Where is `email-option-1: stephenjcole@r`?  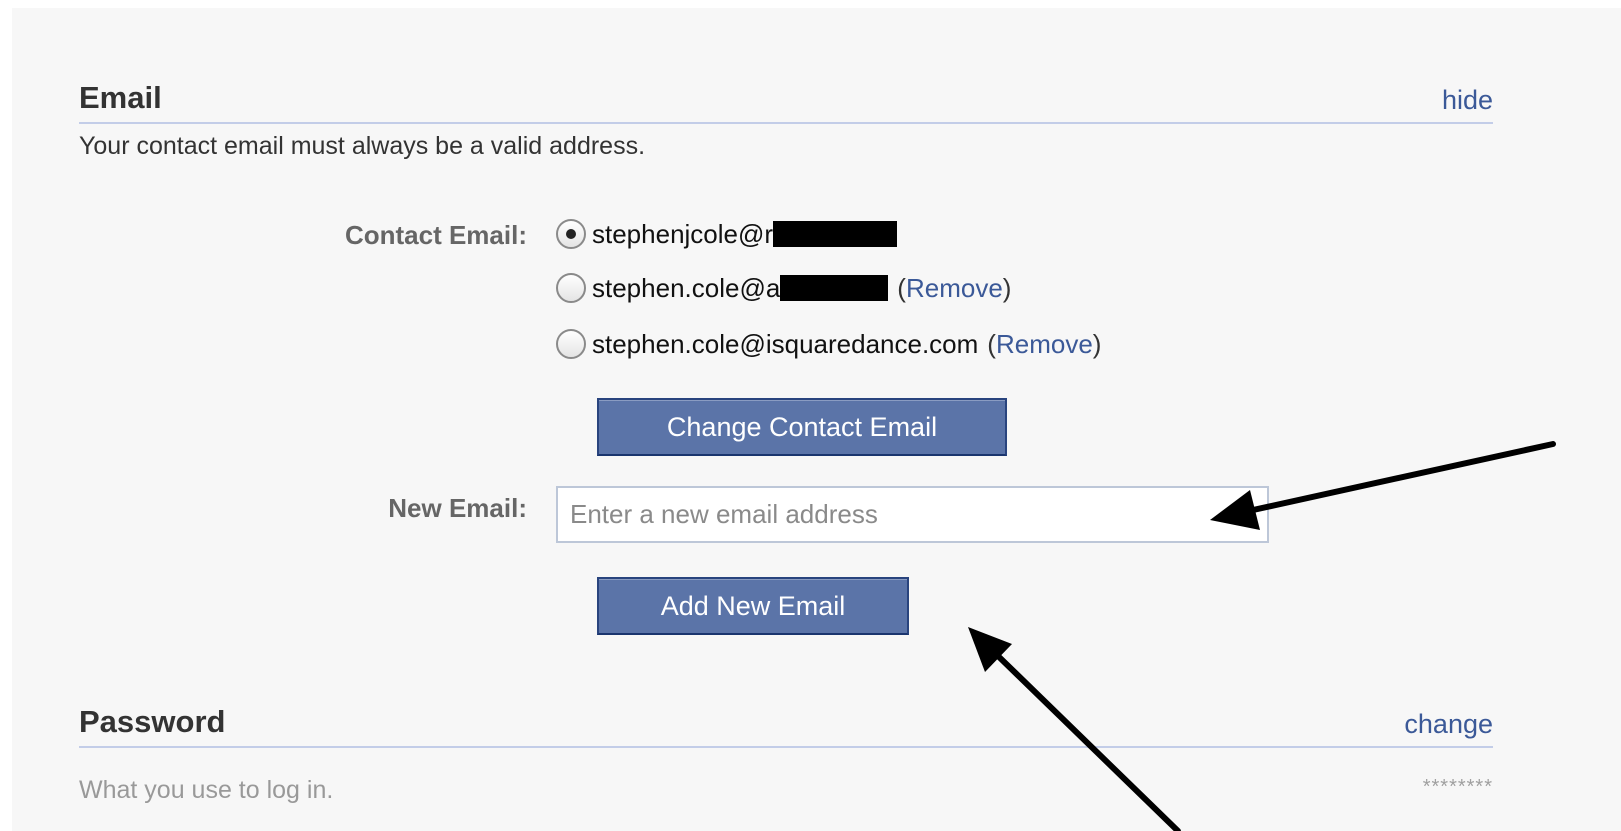
email-option-1: stephenjcole@r is located at coordinates (727, 234).